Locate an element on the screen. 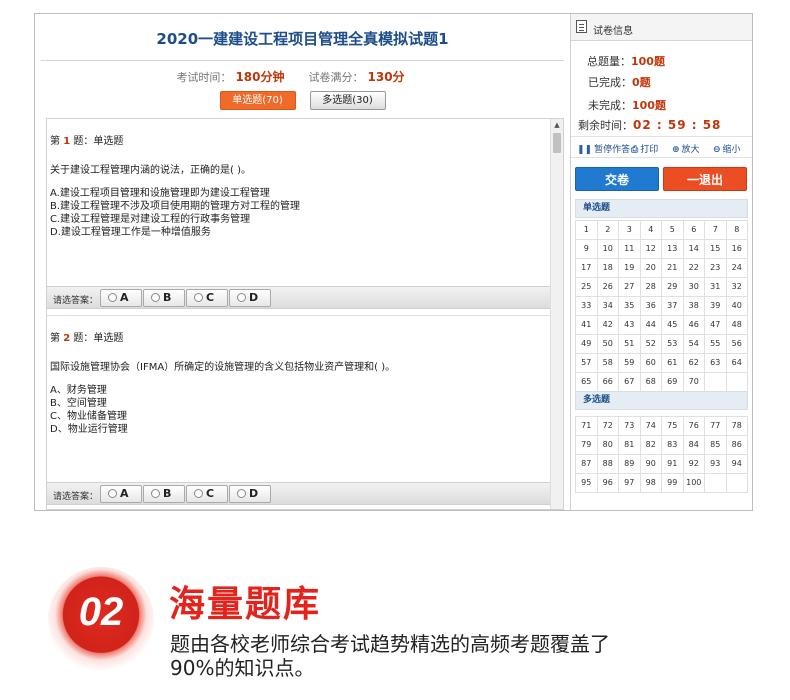 This screenshot has width=790, height=700. tab-single-choice: 单选题(70) is located at coordinates (257, 100).